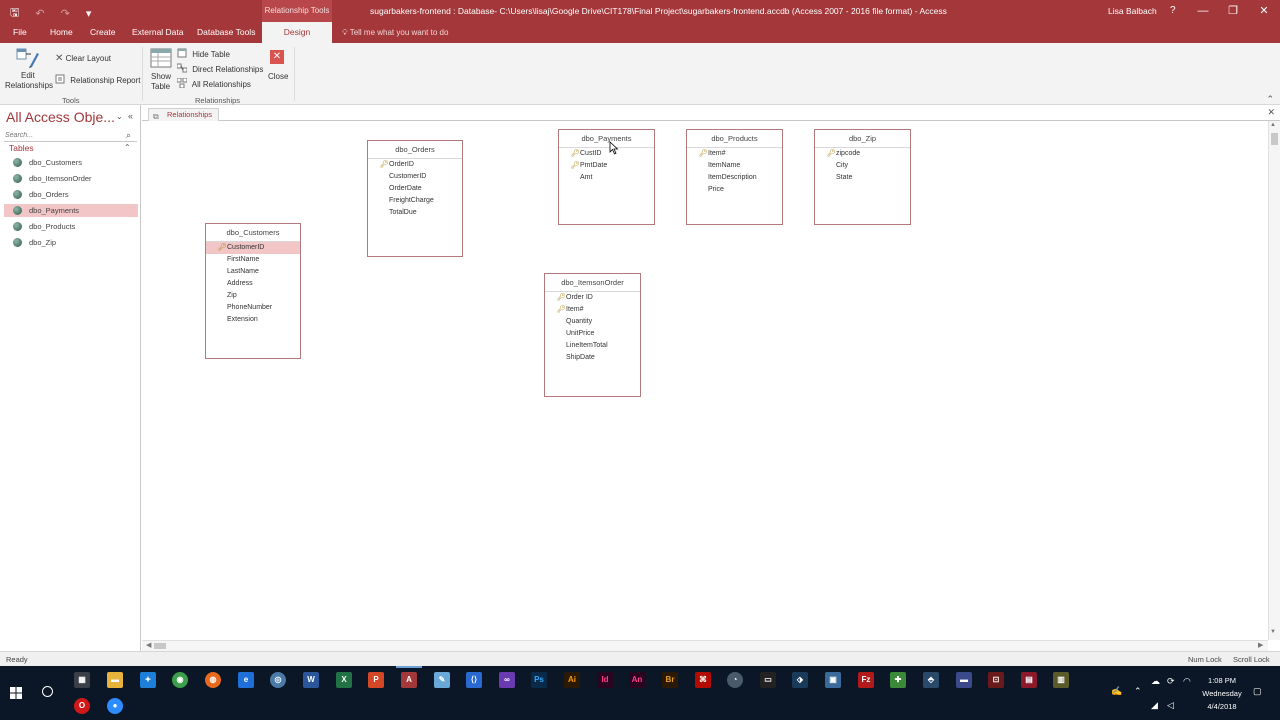 Image resolution: width=1280 pixels, height=720 pixels. Describe the element at coordinates (898, 680) in the screenshot. I see `notepad-plus-icon: ✚` at that location.